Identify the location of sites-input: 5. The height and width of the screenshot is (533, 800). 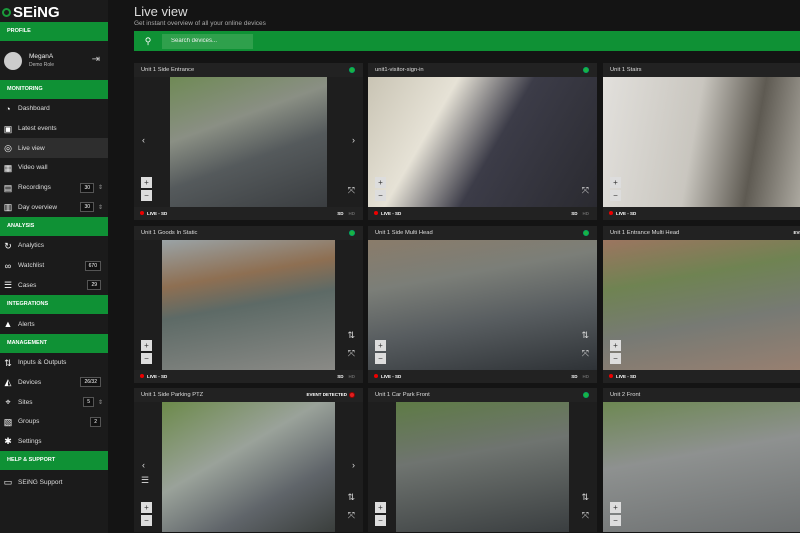
(88, 402).